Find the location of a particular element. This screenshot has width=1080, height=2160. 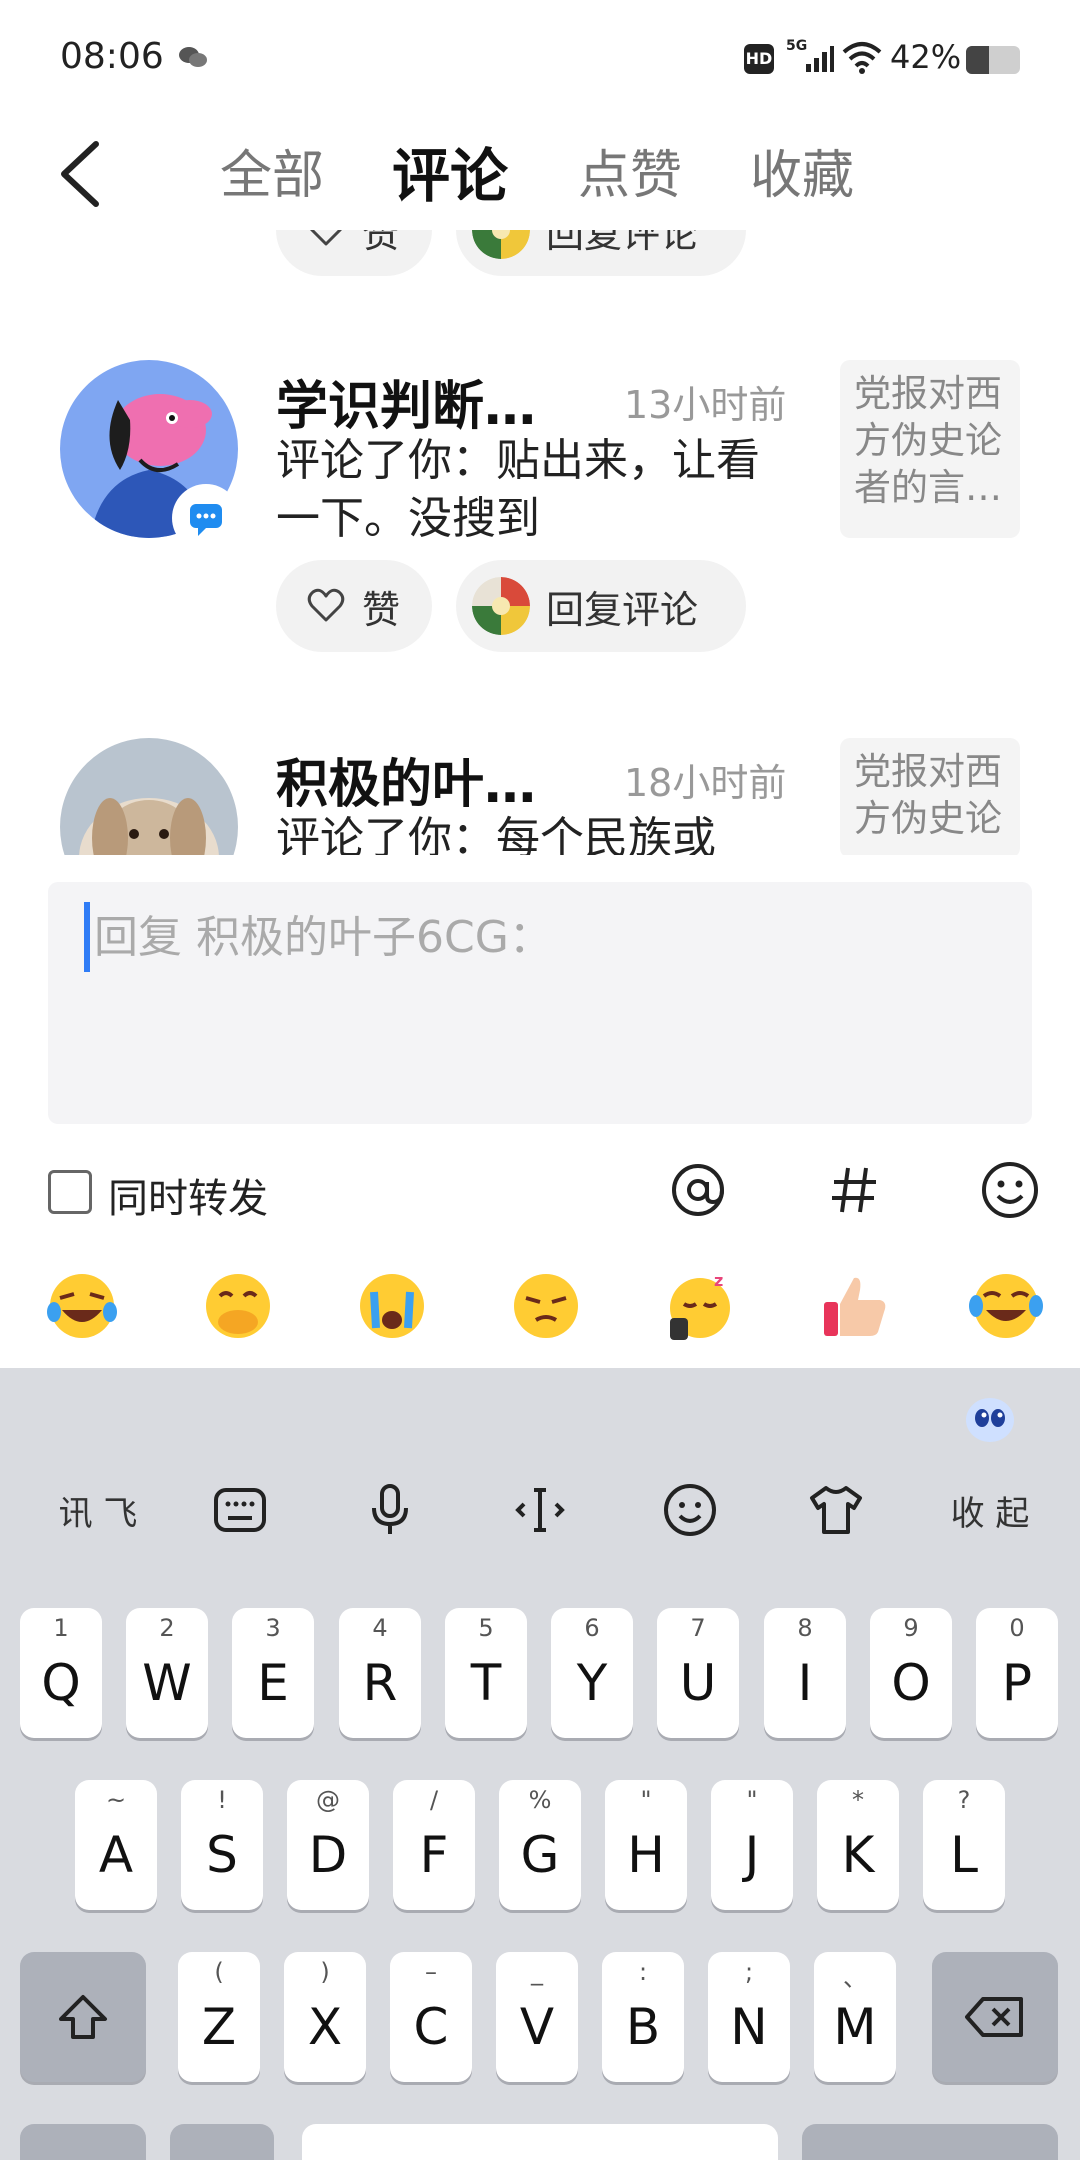

key-k: * K is located at coordinates (858, 1845).